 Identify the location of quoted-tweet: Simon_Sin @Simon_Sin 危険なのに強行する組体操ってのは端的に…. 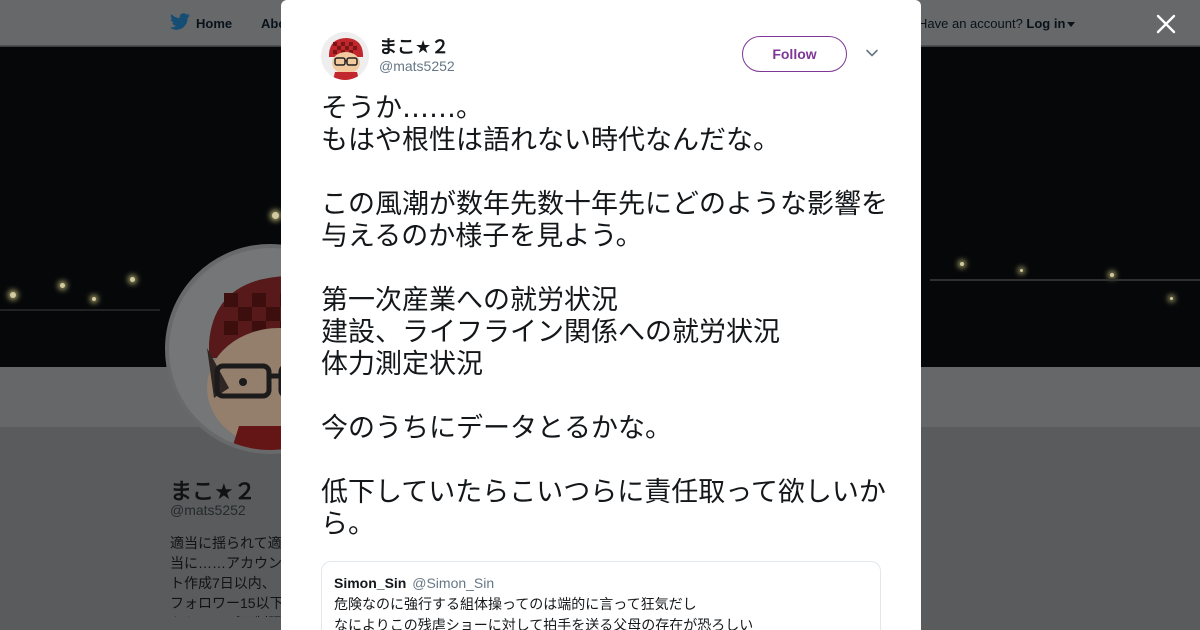
(601, 595).